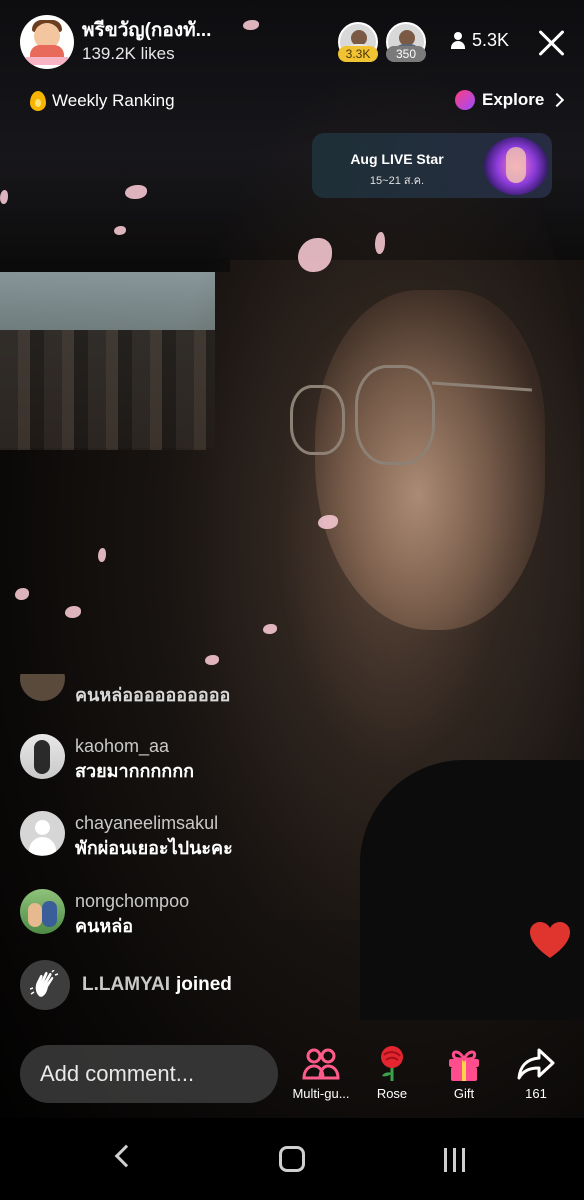  Describe the element at coordinates (45, 985) in the screenshot. I see `wave-hand-icon` at that location.